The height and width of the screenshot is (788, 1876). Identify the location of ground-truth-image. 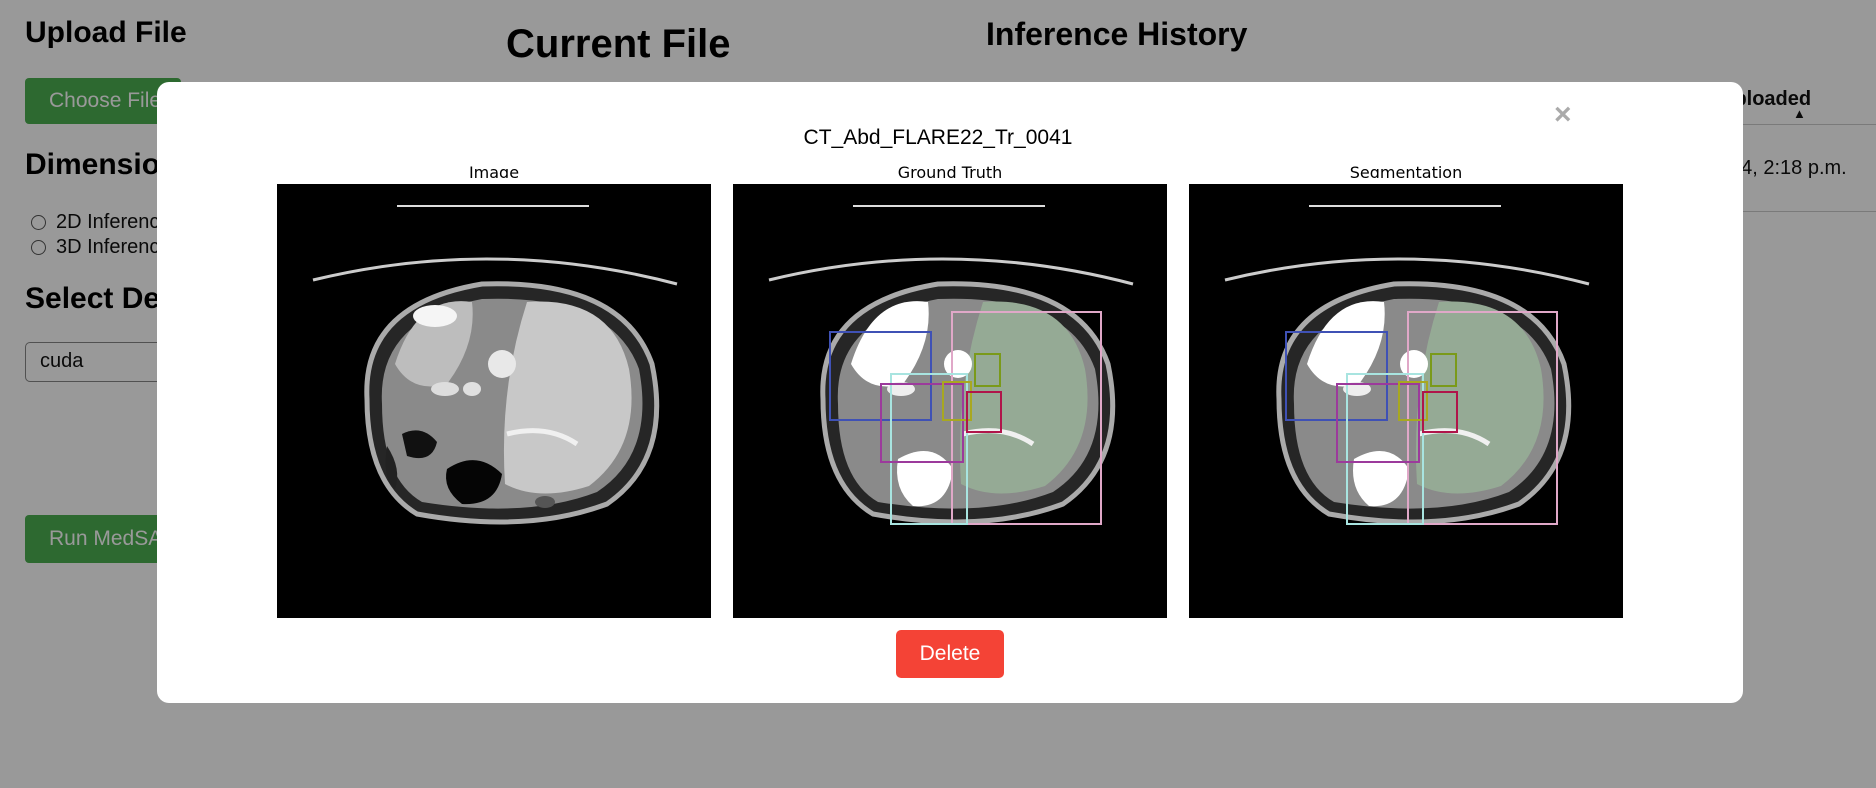
(951, 365).